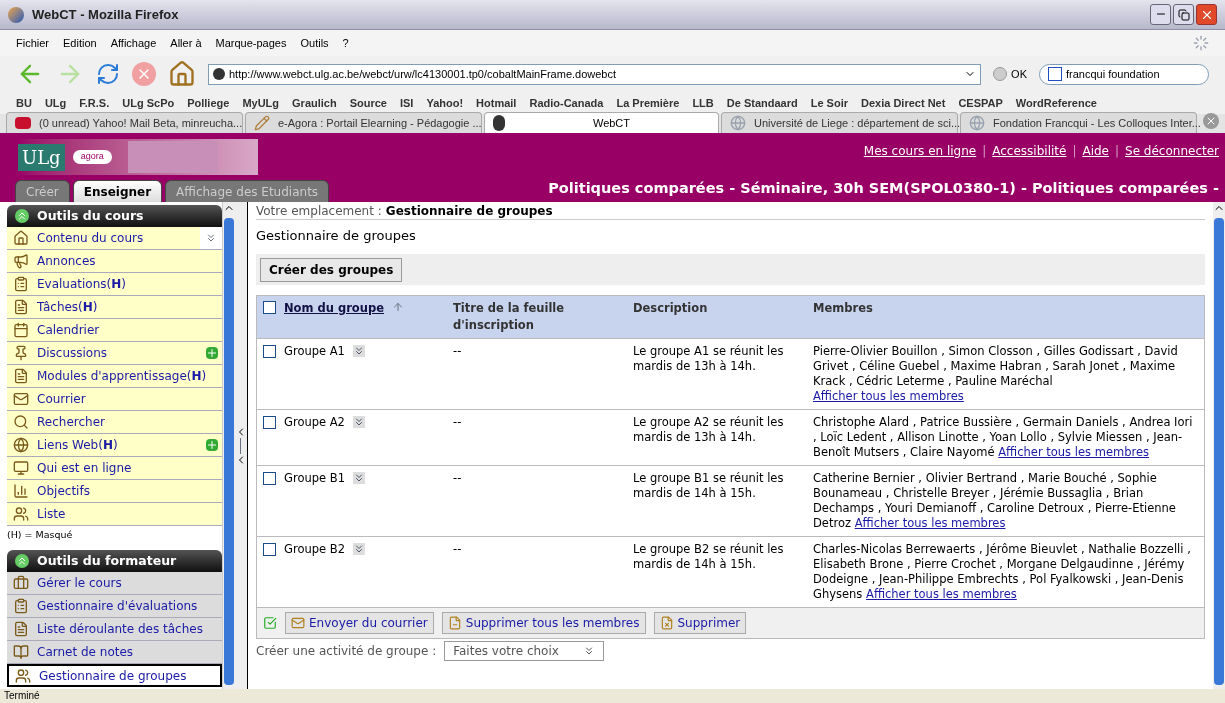 Image resolution: width=1225 pixels, height=703 pixels. What do you see at coordinates (114, 307) in the screenshot?
I see `sidebar-item: Tâches(H)` at bounding box center [114, 307].